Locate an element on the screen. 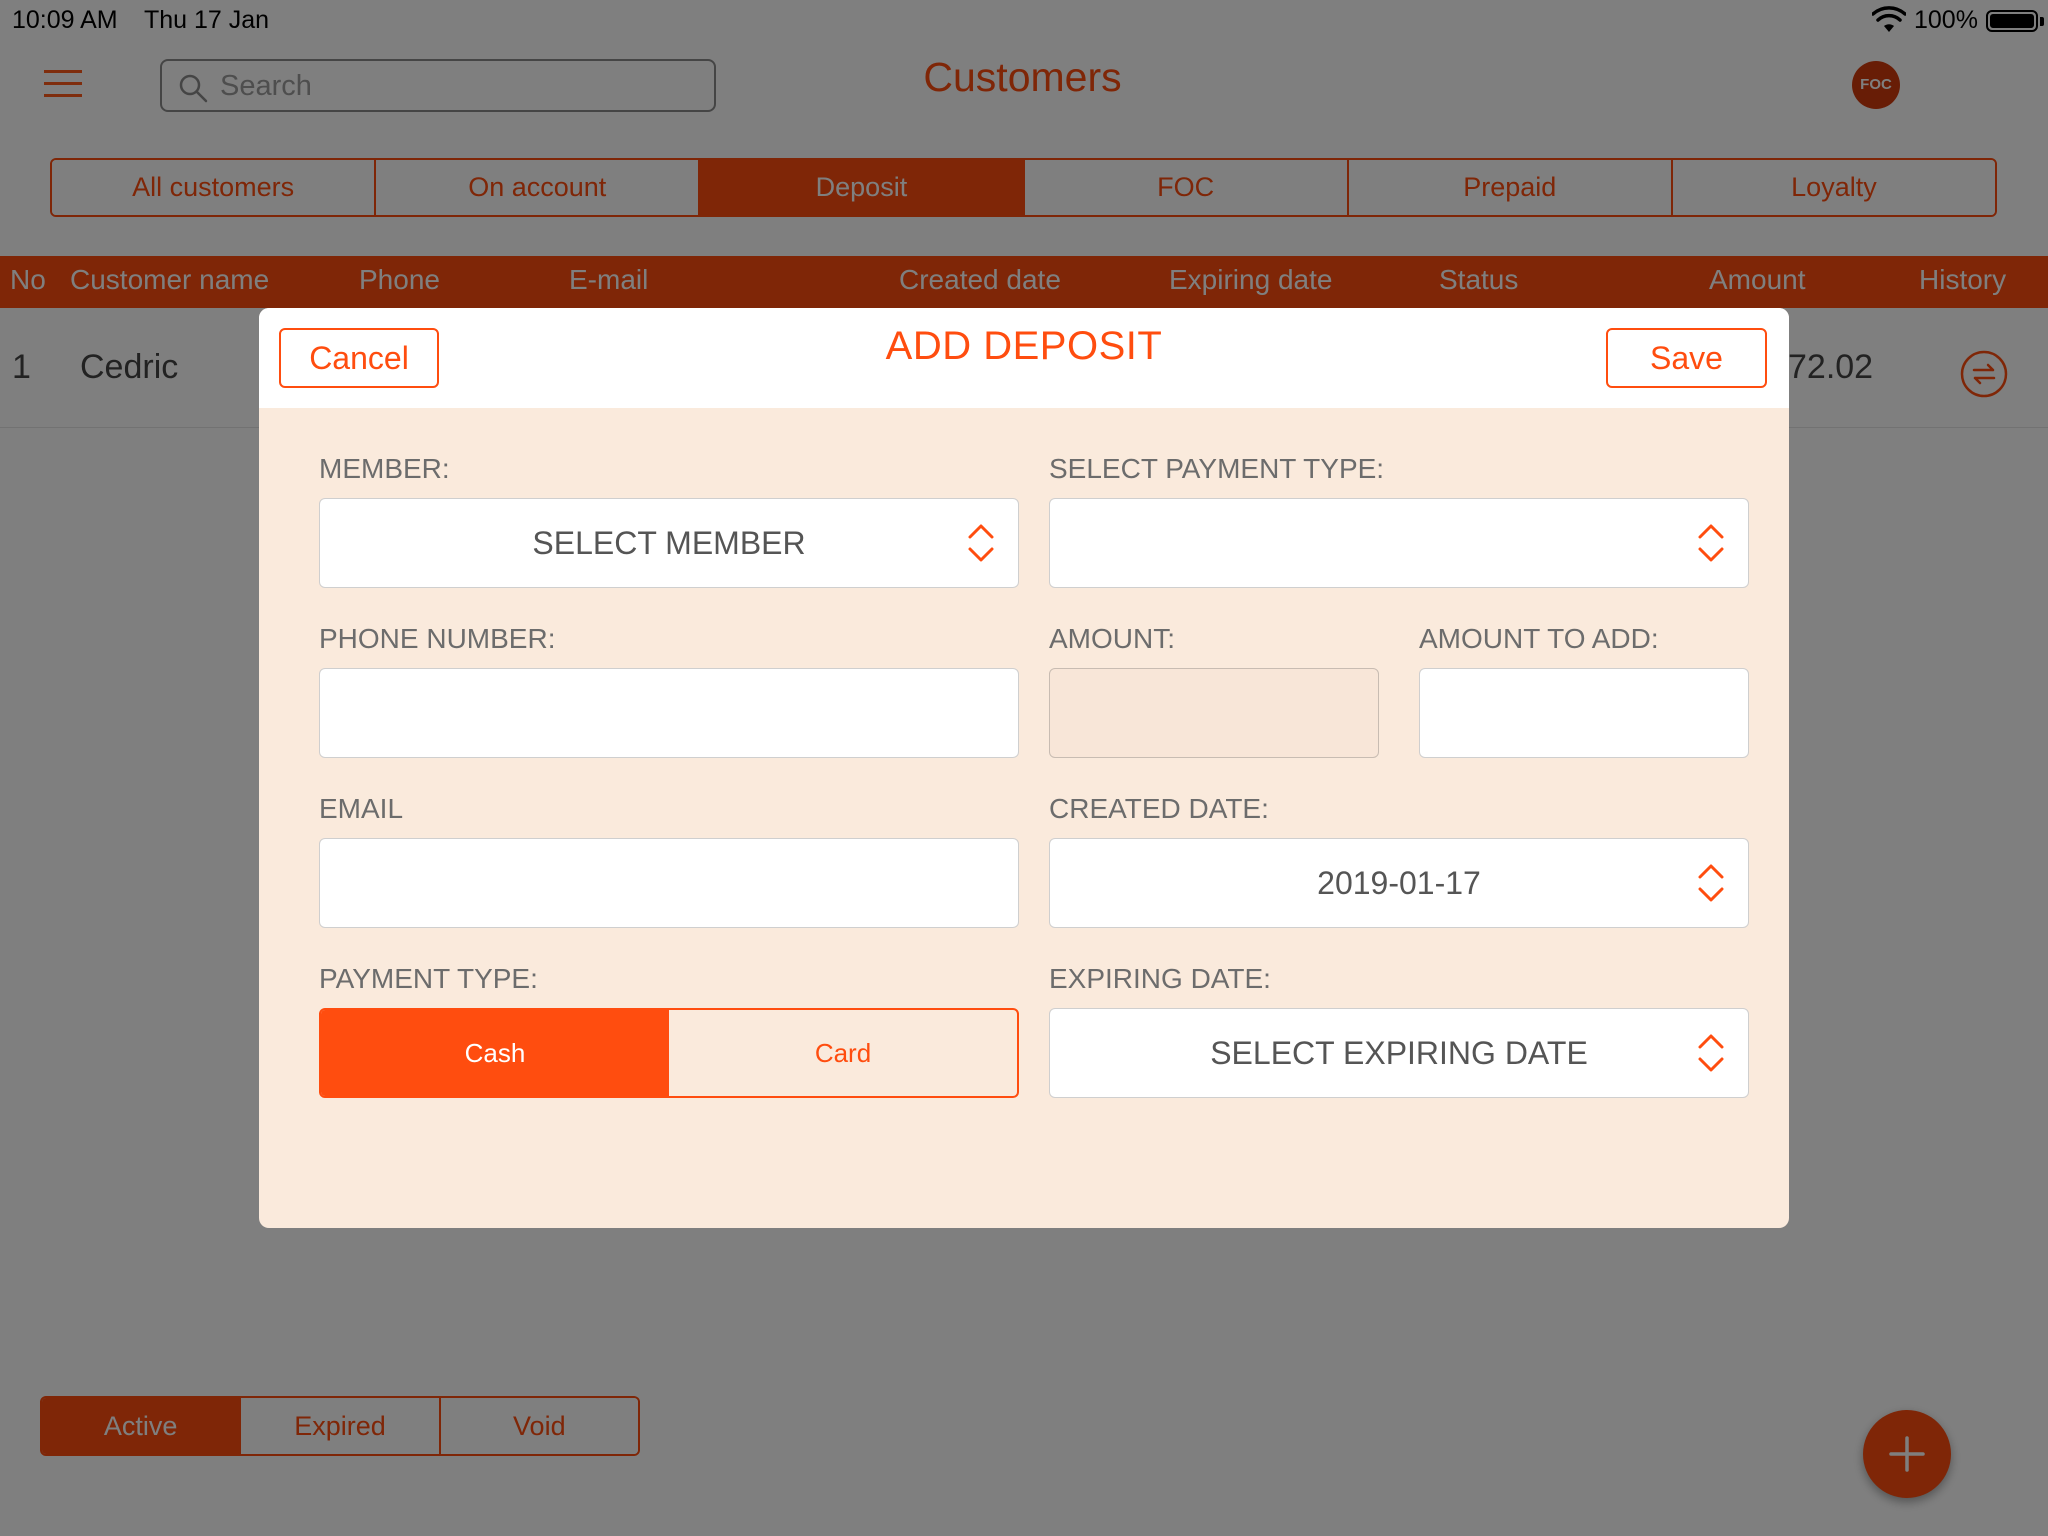 This screenshot has width=2048, height=1536. payment-type-select-value is located at coordinates (1399, 543).